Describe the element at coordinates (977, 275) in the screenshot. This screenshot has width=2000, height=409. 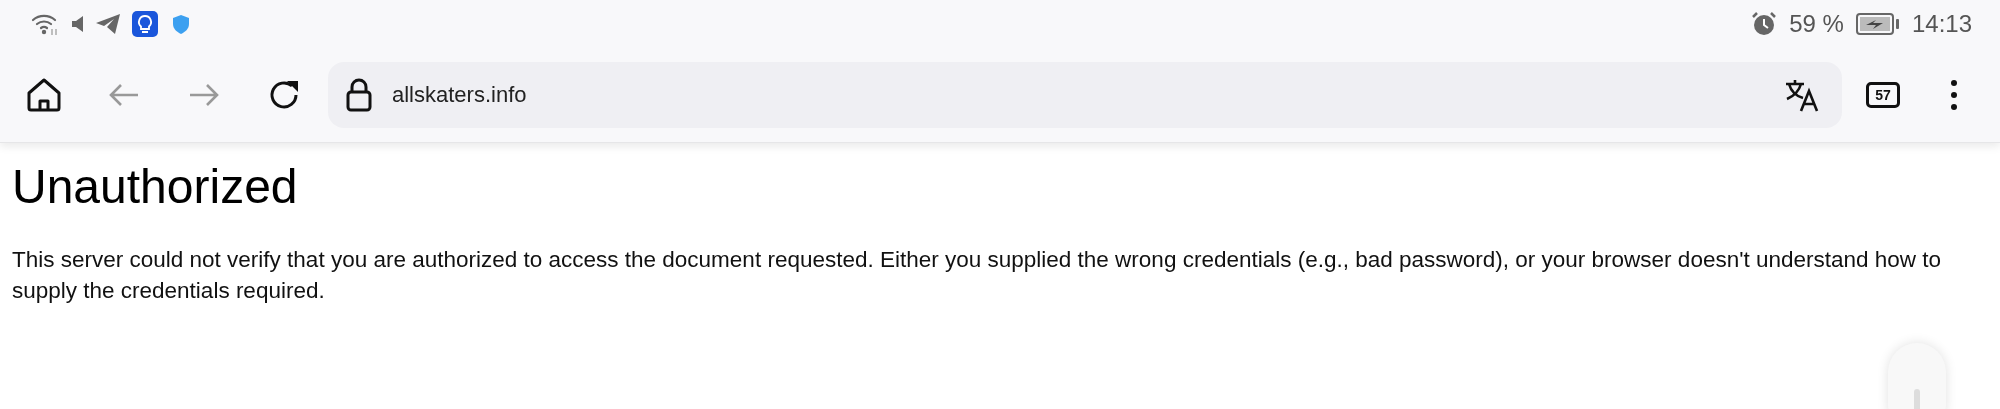
I see `error-message: This server could not verify that you are authorized to access the document requested. Either you supplied the wrong credentials (e.g., bad password), or your browser doesn't understand how to supply the credentials required.` at that location.